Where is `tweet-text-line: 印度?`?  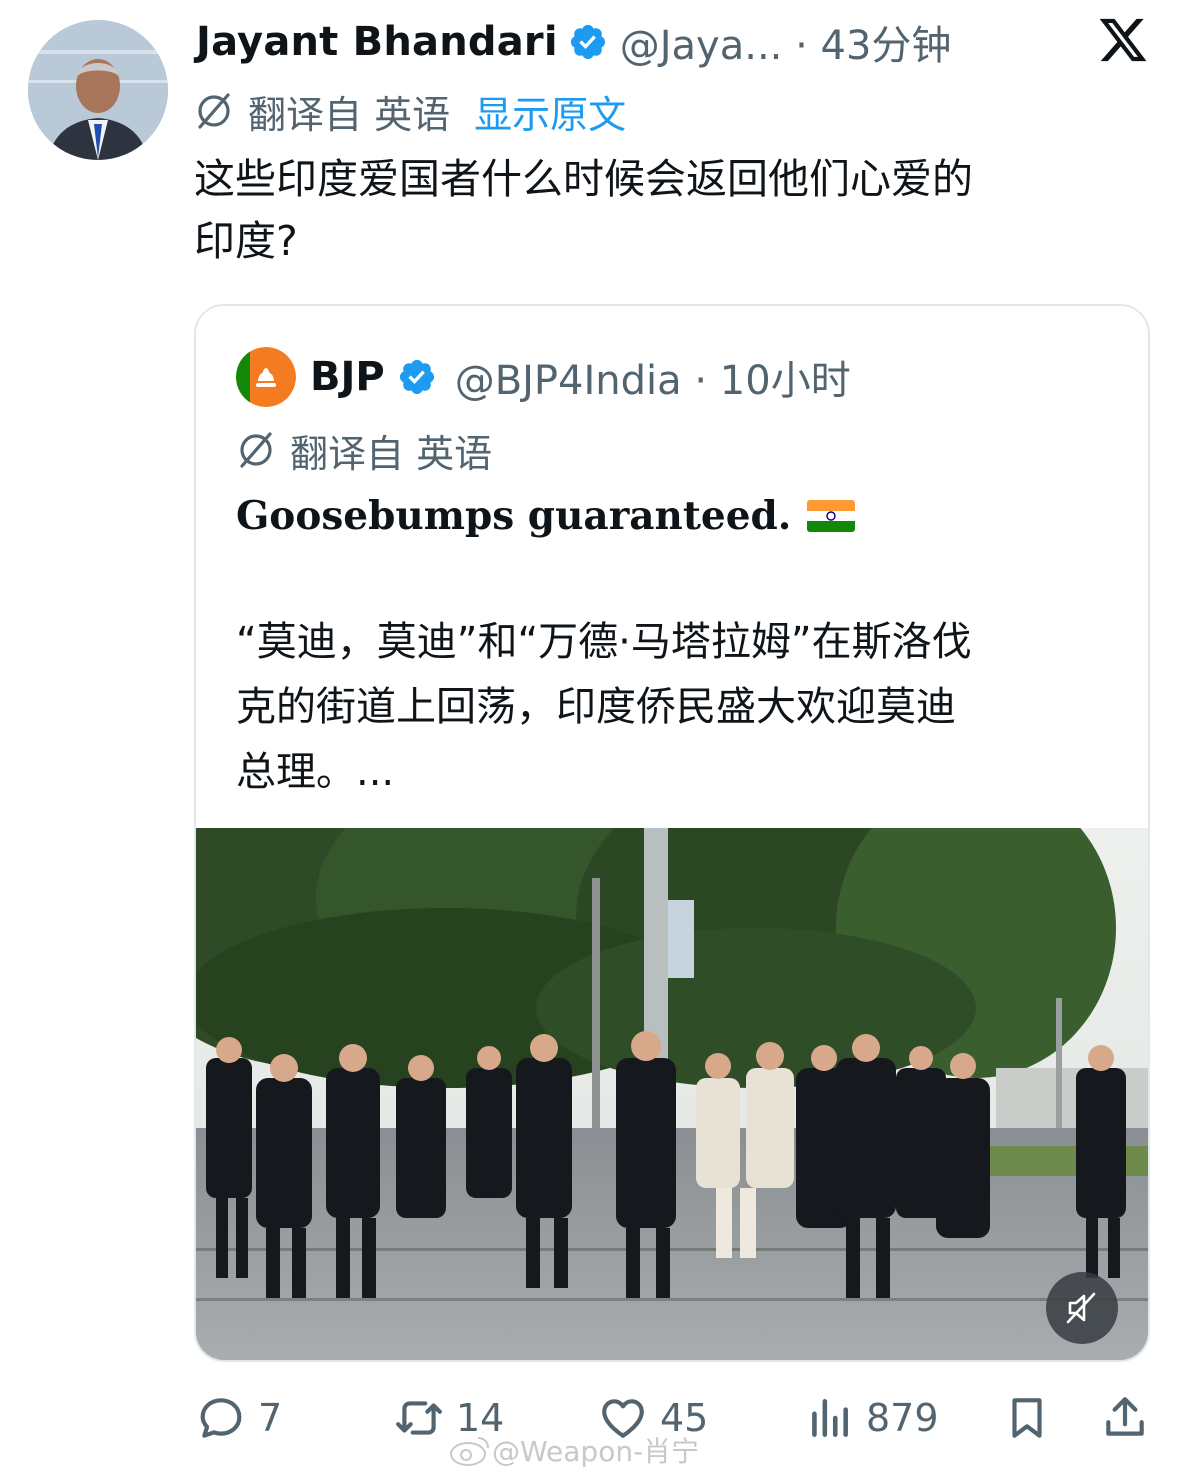
tweet-text-line: 印度? is located at coordinates (246, 241).